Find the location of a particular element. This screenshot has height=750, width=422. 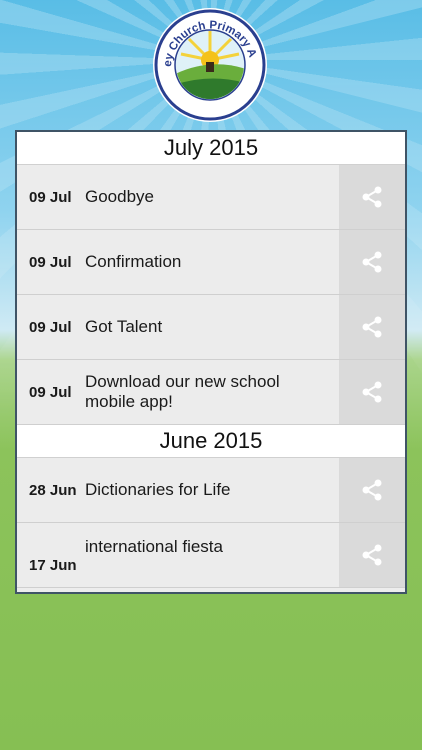

list-item: 09 Jul Goodbye is located at coordinates (211, 197).